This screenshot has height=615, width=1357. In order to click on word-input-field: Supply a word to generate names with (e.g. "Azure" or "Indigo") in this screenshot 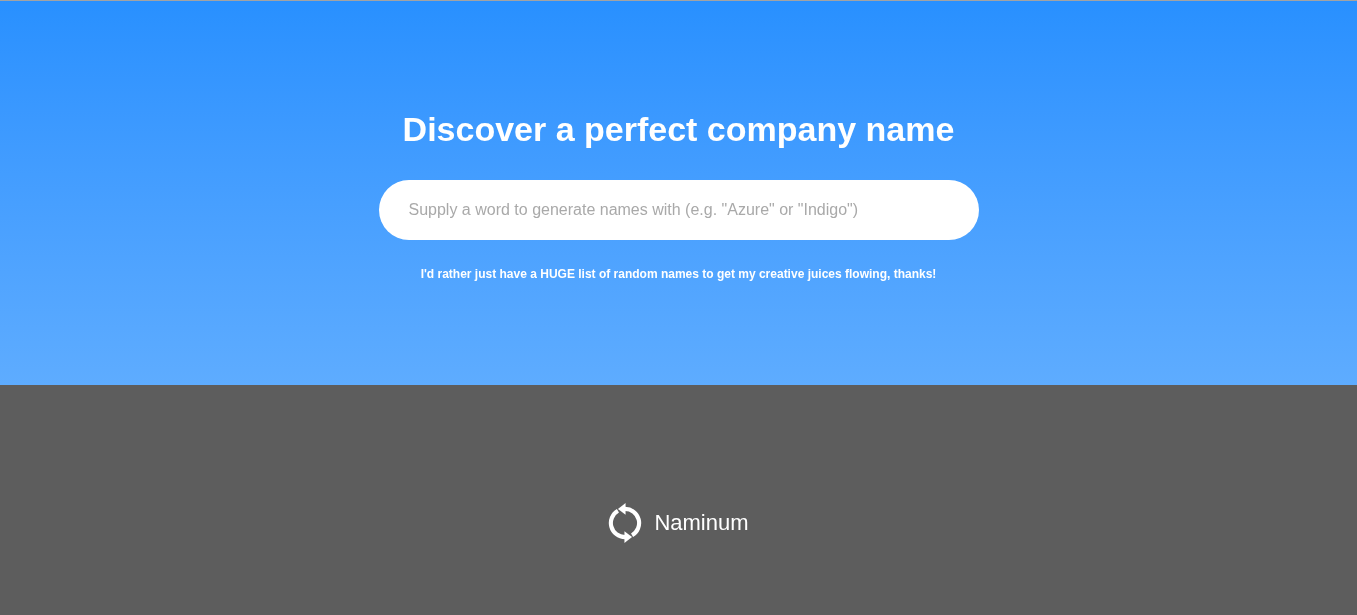, I will do `click(678, 210)`.